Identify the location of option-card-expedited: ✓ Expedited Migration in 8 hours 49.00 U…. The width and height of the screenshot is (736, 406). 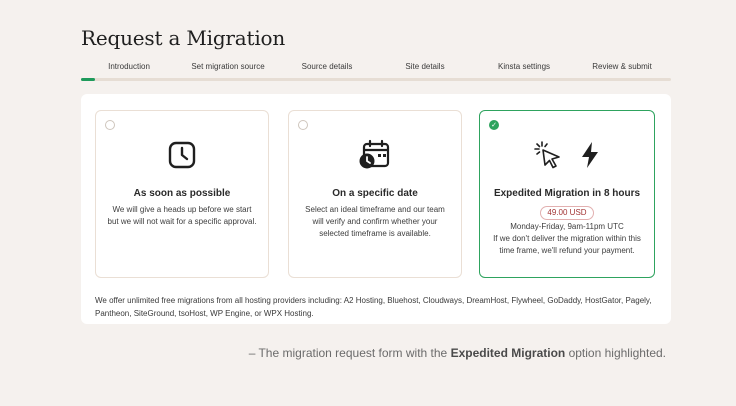
(567, 194).